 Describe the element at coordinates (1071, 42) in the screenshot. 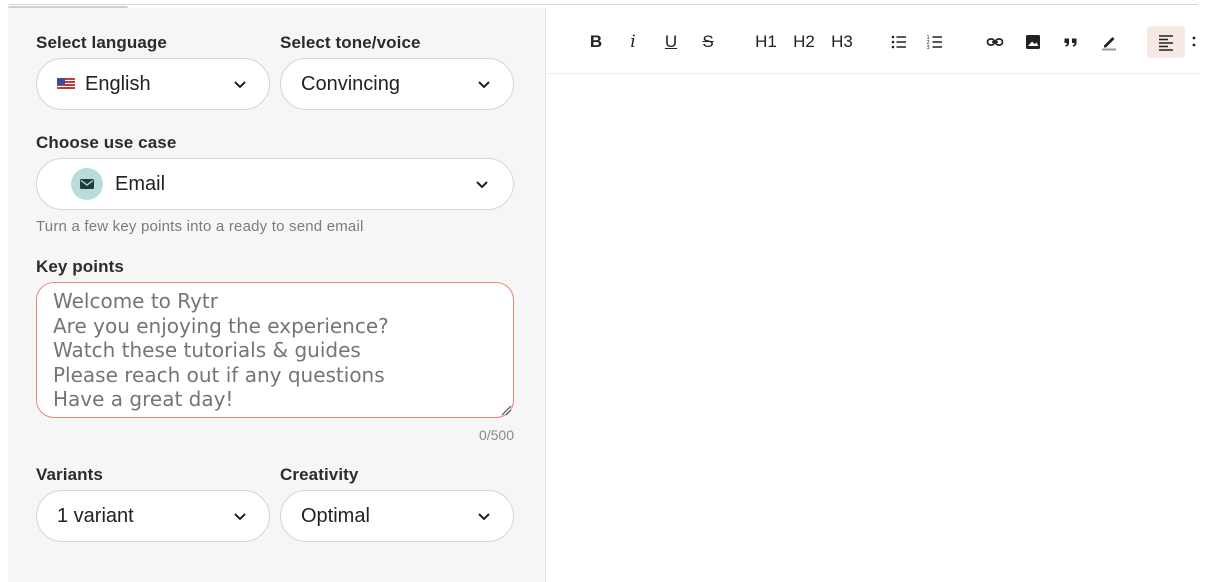

I see `quote-icon` at that location.